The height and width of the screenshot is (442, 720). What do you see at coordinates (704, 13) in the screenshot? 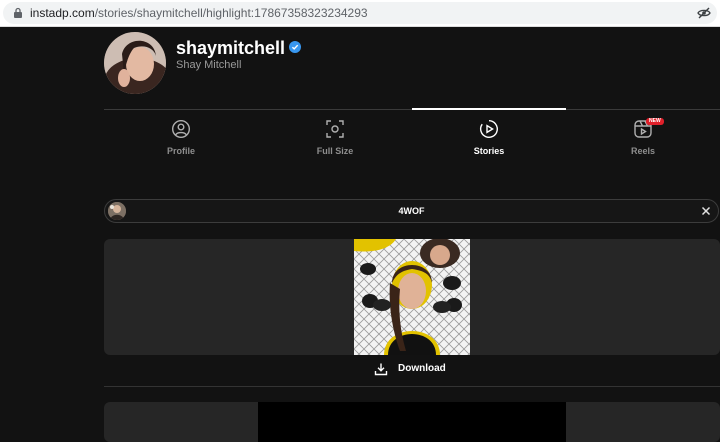
I see `eye-slash-icon` at bounding box center [704, 13].